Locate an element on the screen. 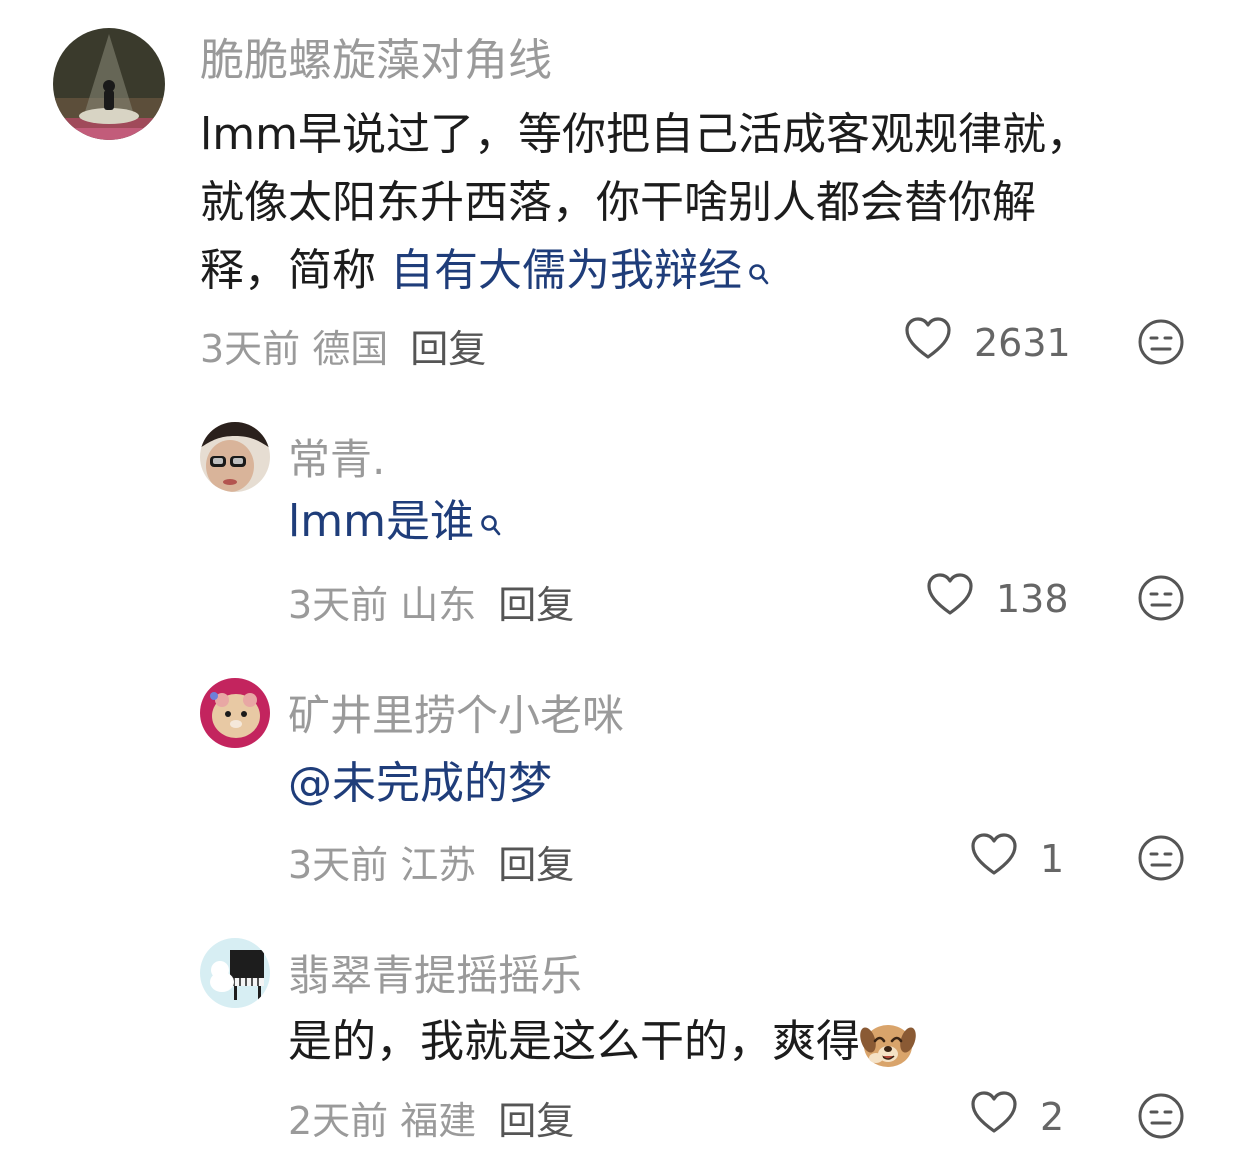 The width and height of the screenshot is (1260, 1155). mention-link: @未完成的梦 is located at coordinates (420, 783).